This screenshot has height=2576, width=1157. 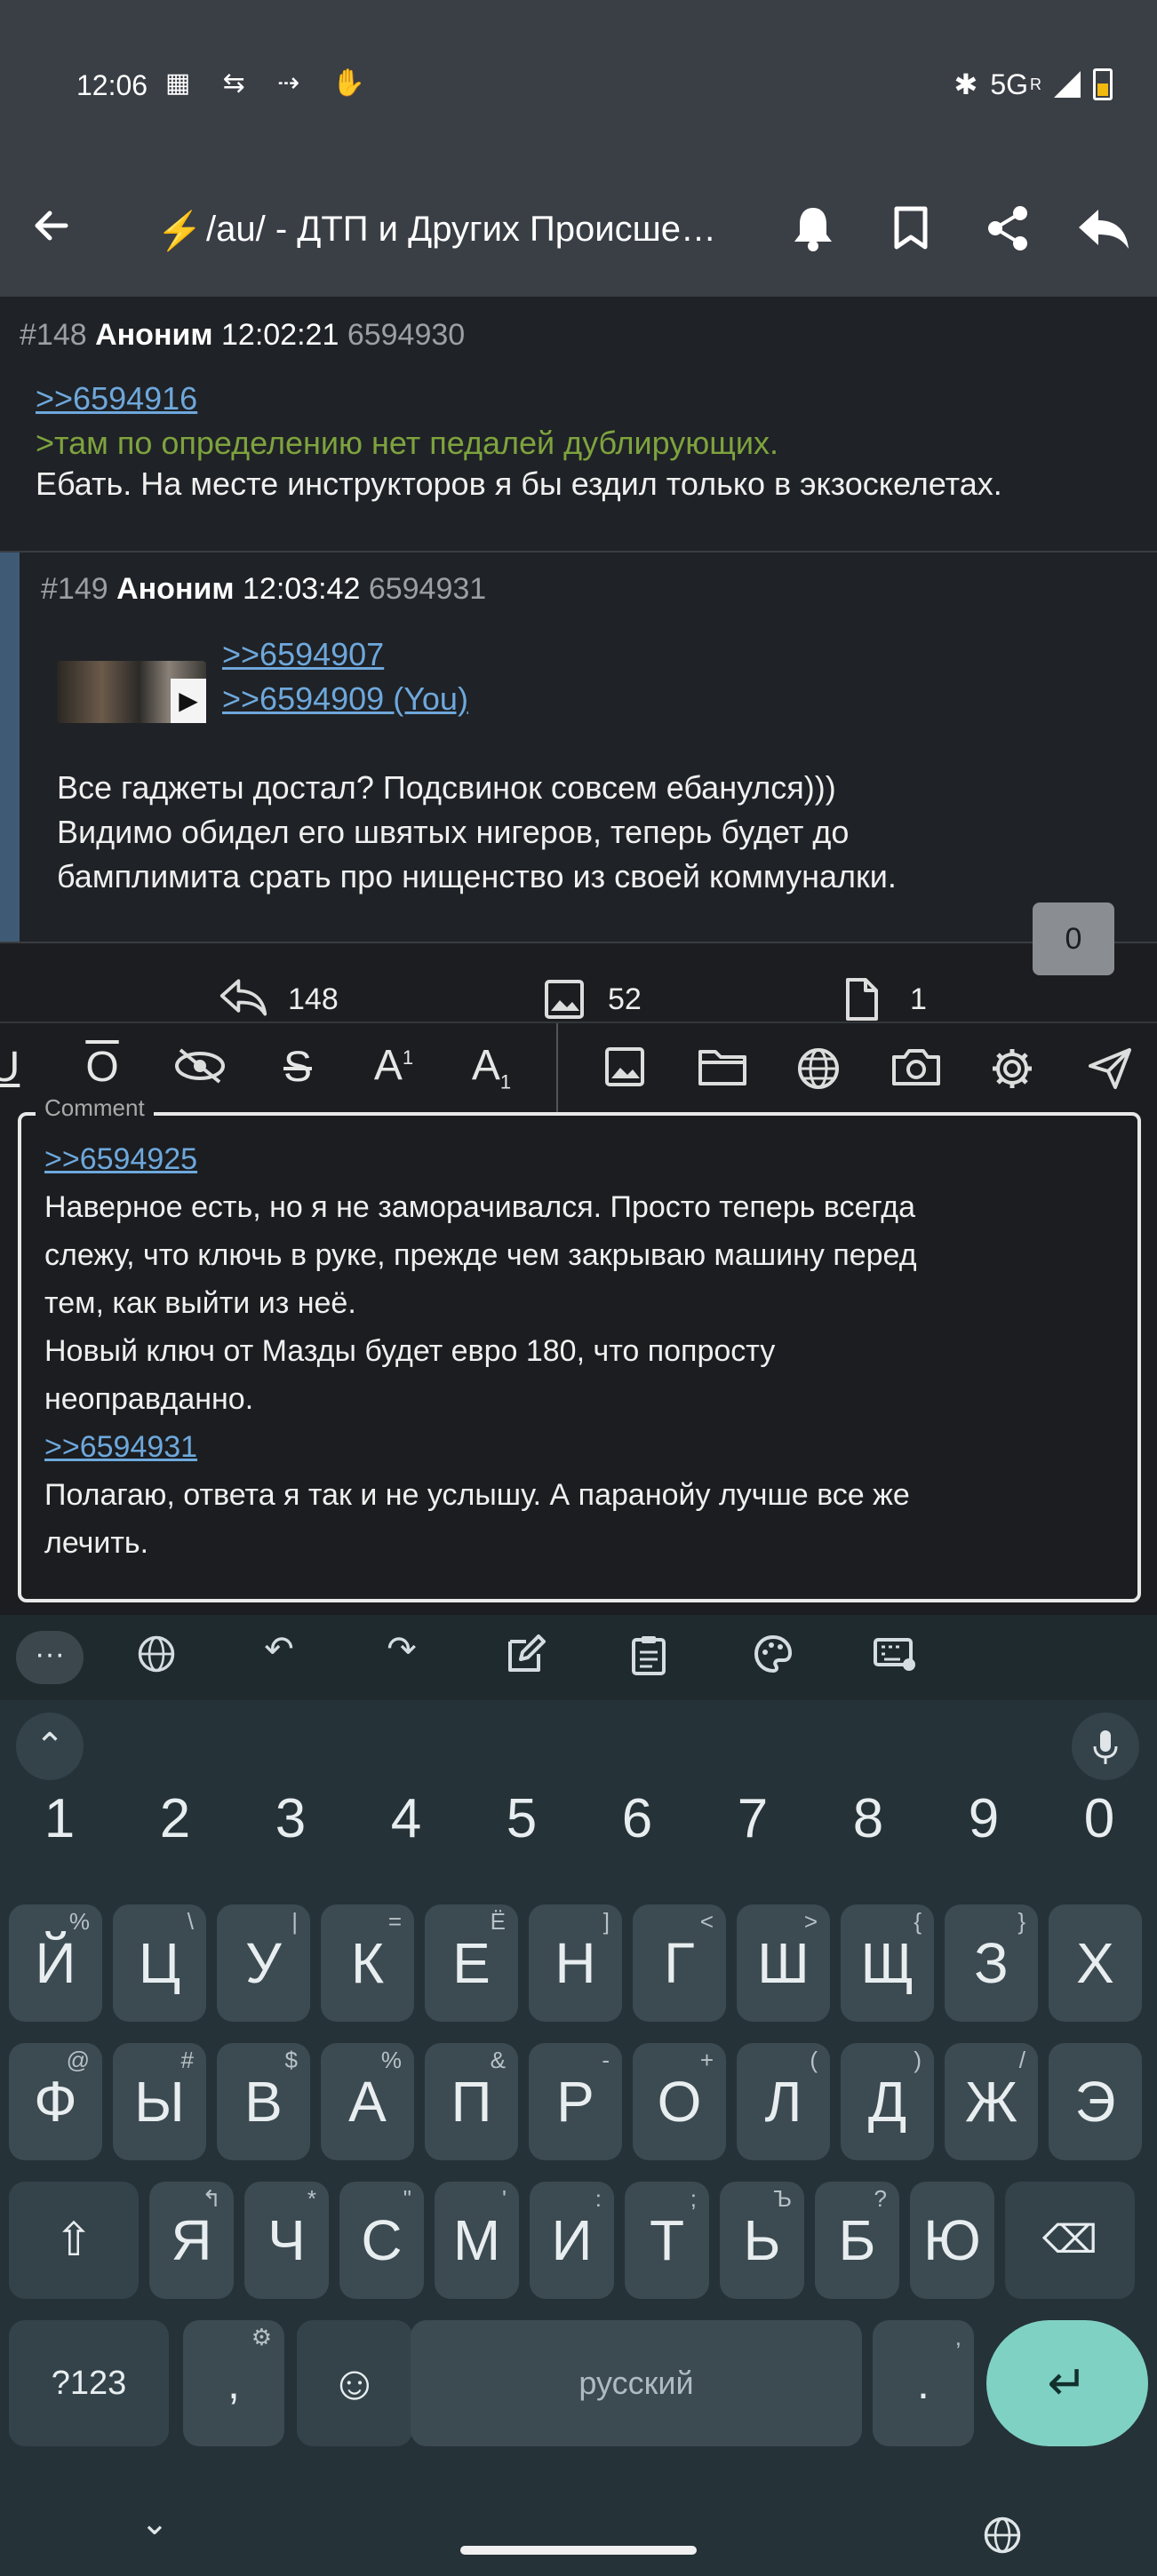 What do you see at coordinates (89, 2383) in the screenshot?
I see `symbols-key: ?123` at bounding box center [89, 2383].